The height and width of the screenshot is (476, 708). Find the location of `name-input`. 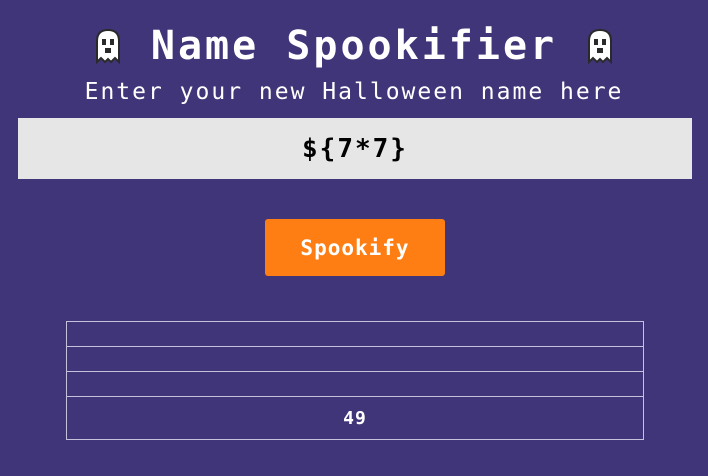

name-input is located at coordinates (355, 148).